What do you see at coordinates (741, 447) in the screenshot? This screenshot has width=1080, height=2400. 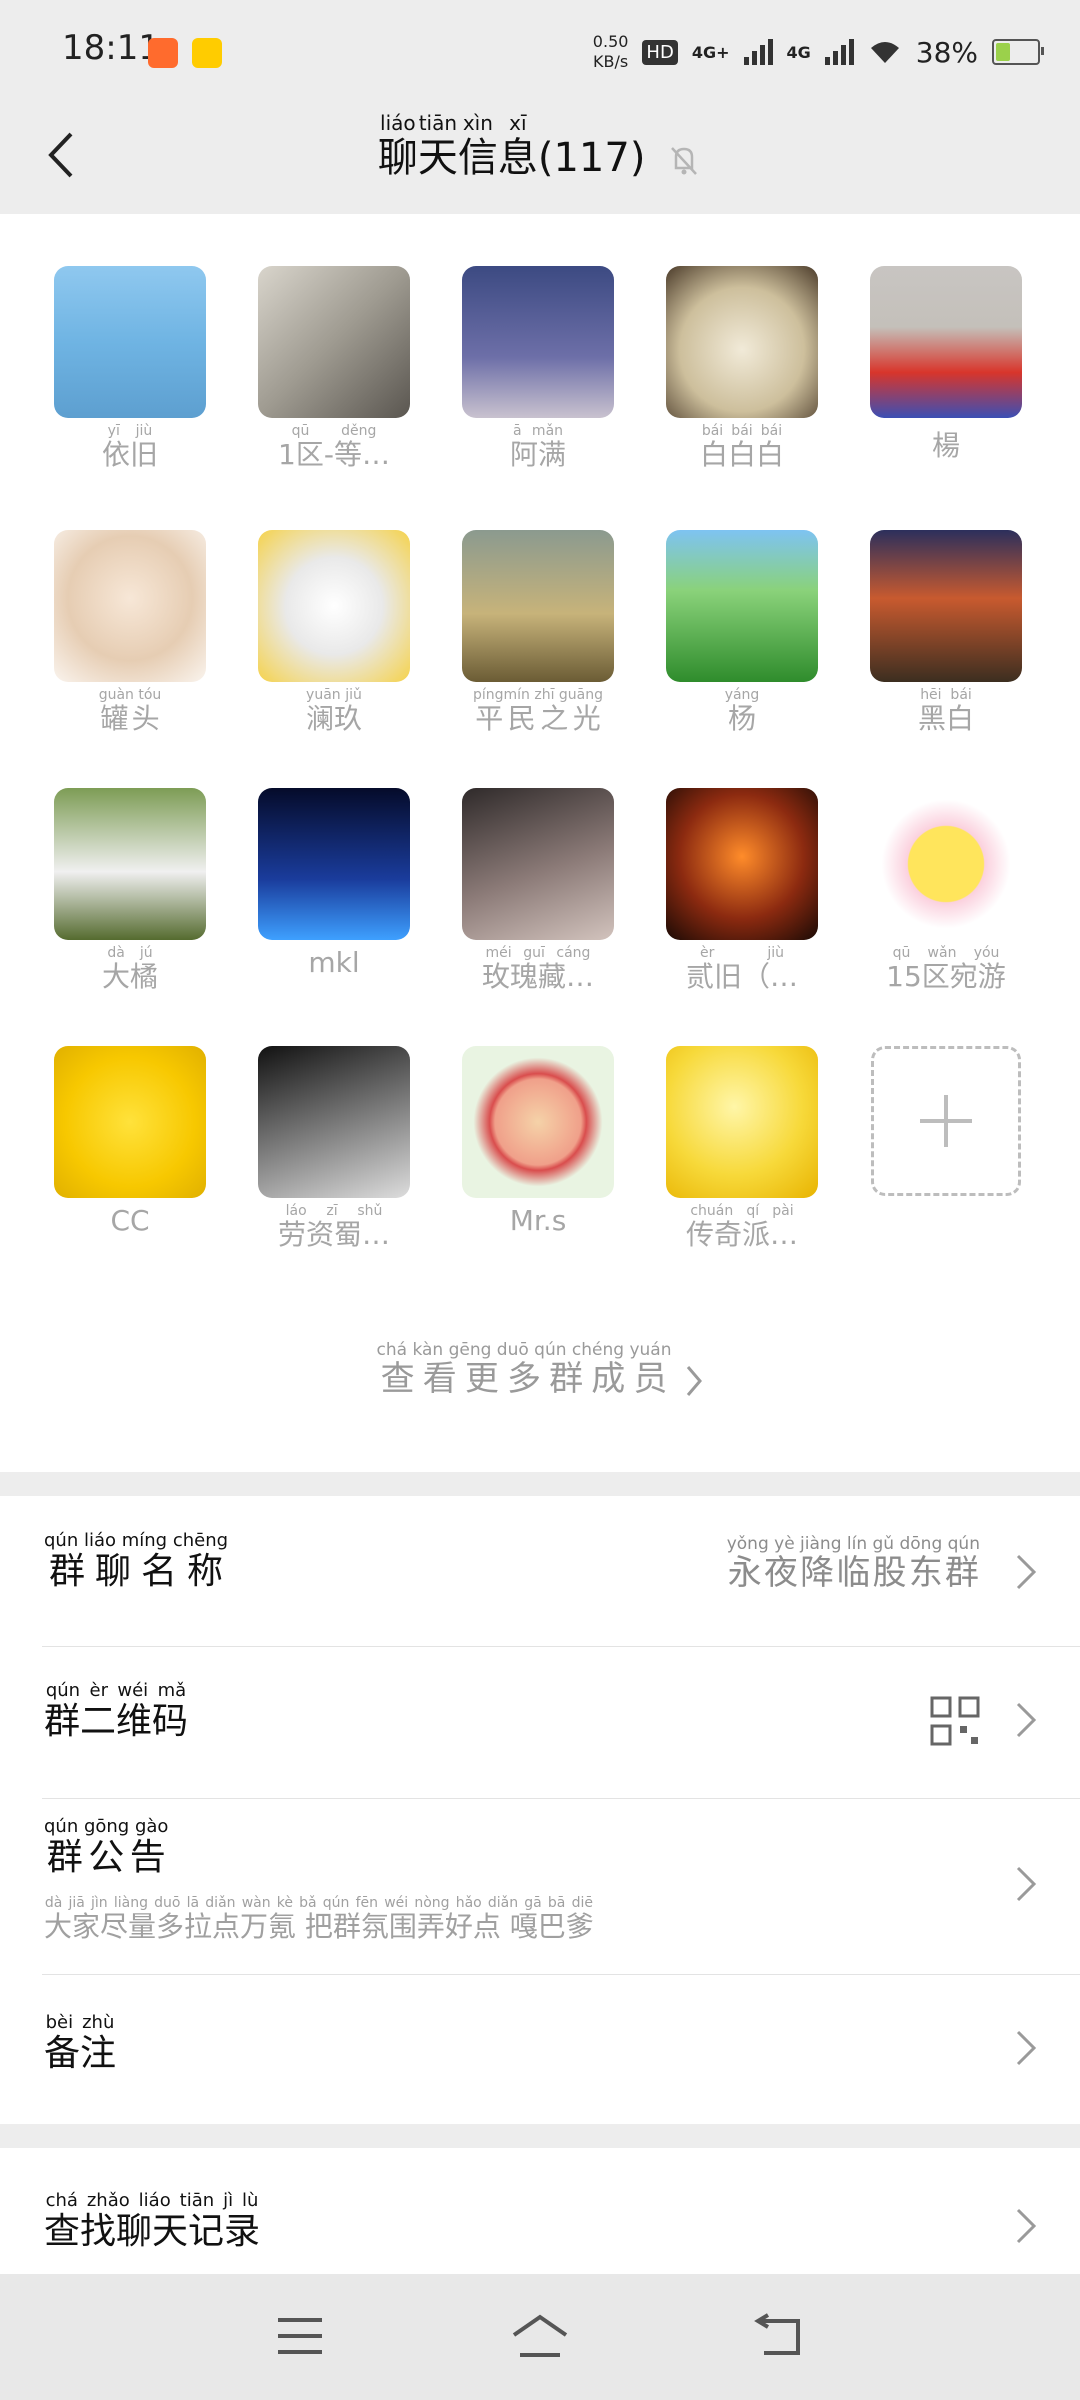 I see `member-name: 白白白bái bái bái` at bounding box center [741, 447].